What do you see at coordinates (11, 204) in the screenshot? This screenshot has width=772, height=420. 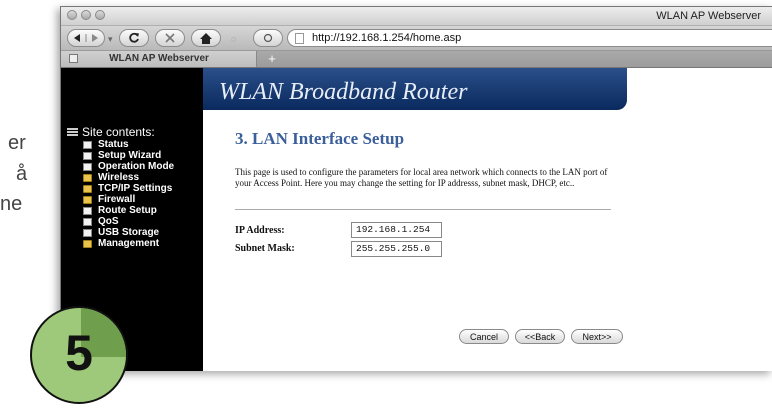 I see `background-text-line: ne` at bounding box center [11, 204].